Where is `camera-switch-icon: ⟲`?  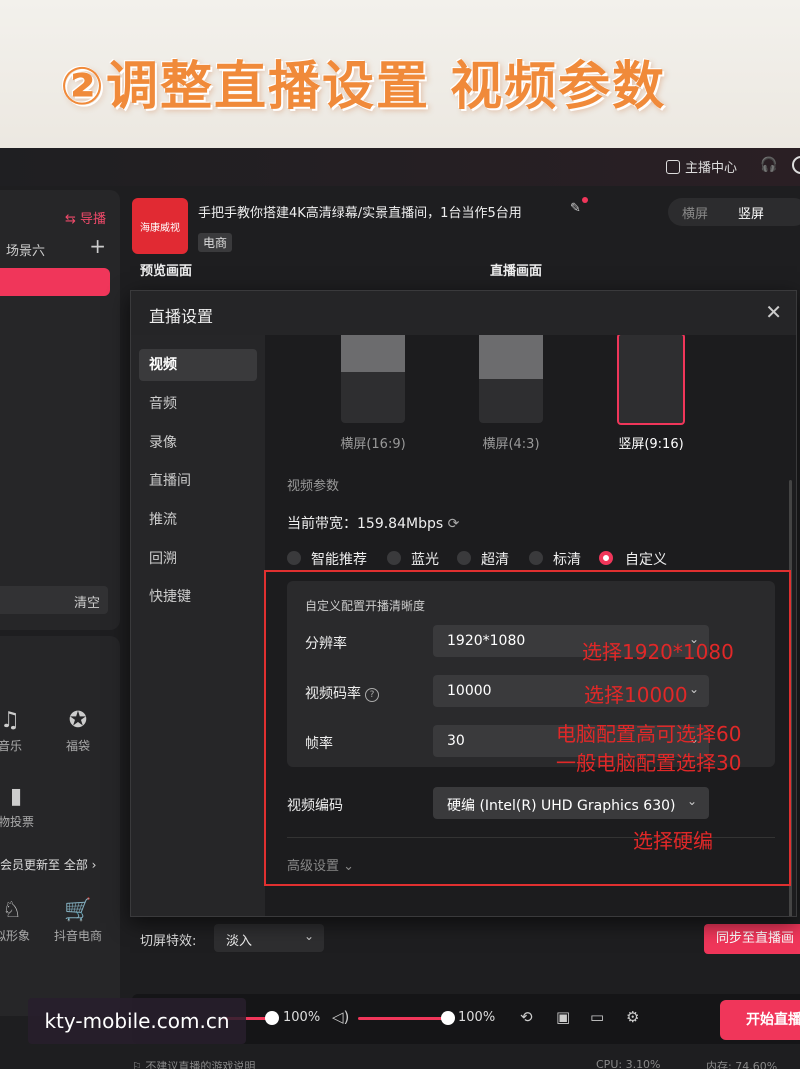 camera-switch-icon: ⟲ is located at coordinates (526, 1017).